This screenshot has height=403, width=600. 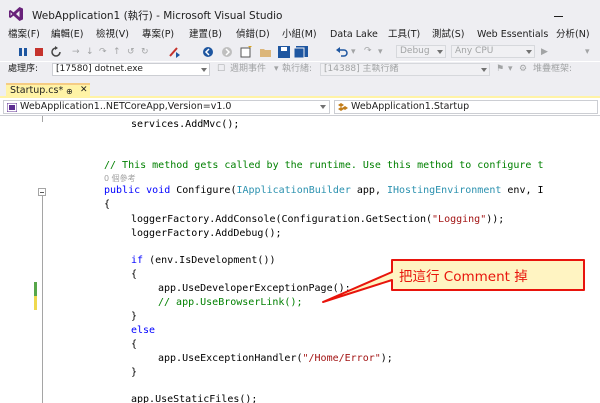 I want to click on step-back-icon: ↺, so click(x=131, y=52).